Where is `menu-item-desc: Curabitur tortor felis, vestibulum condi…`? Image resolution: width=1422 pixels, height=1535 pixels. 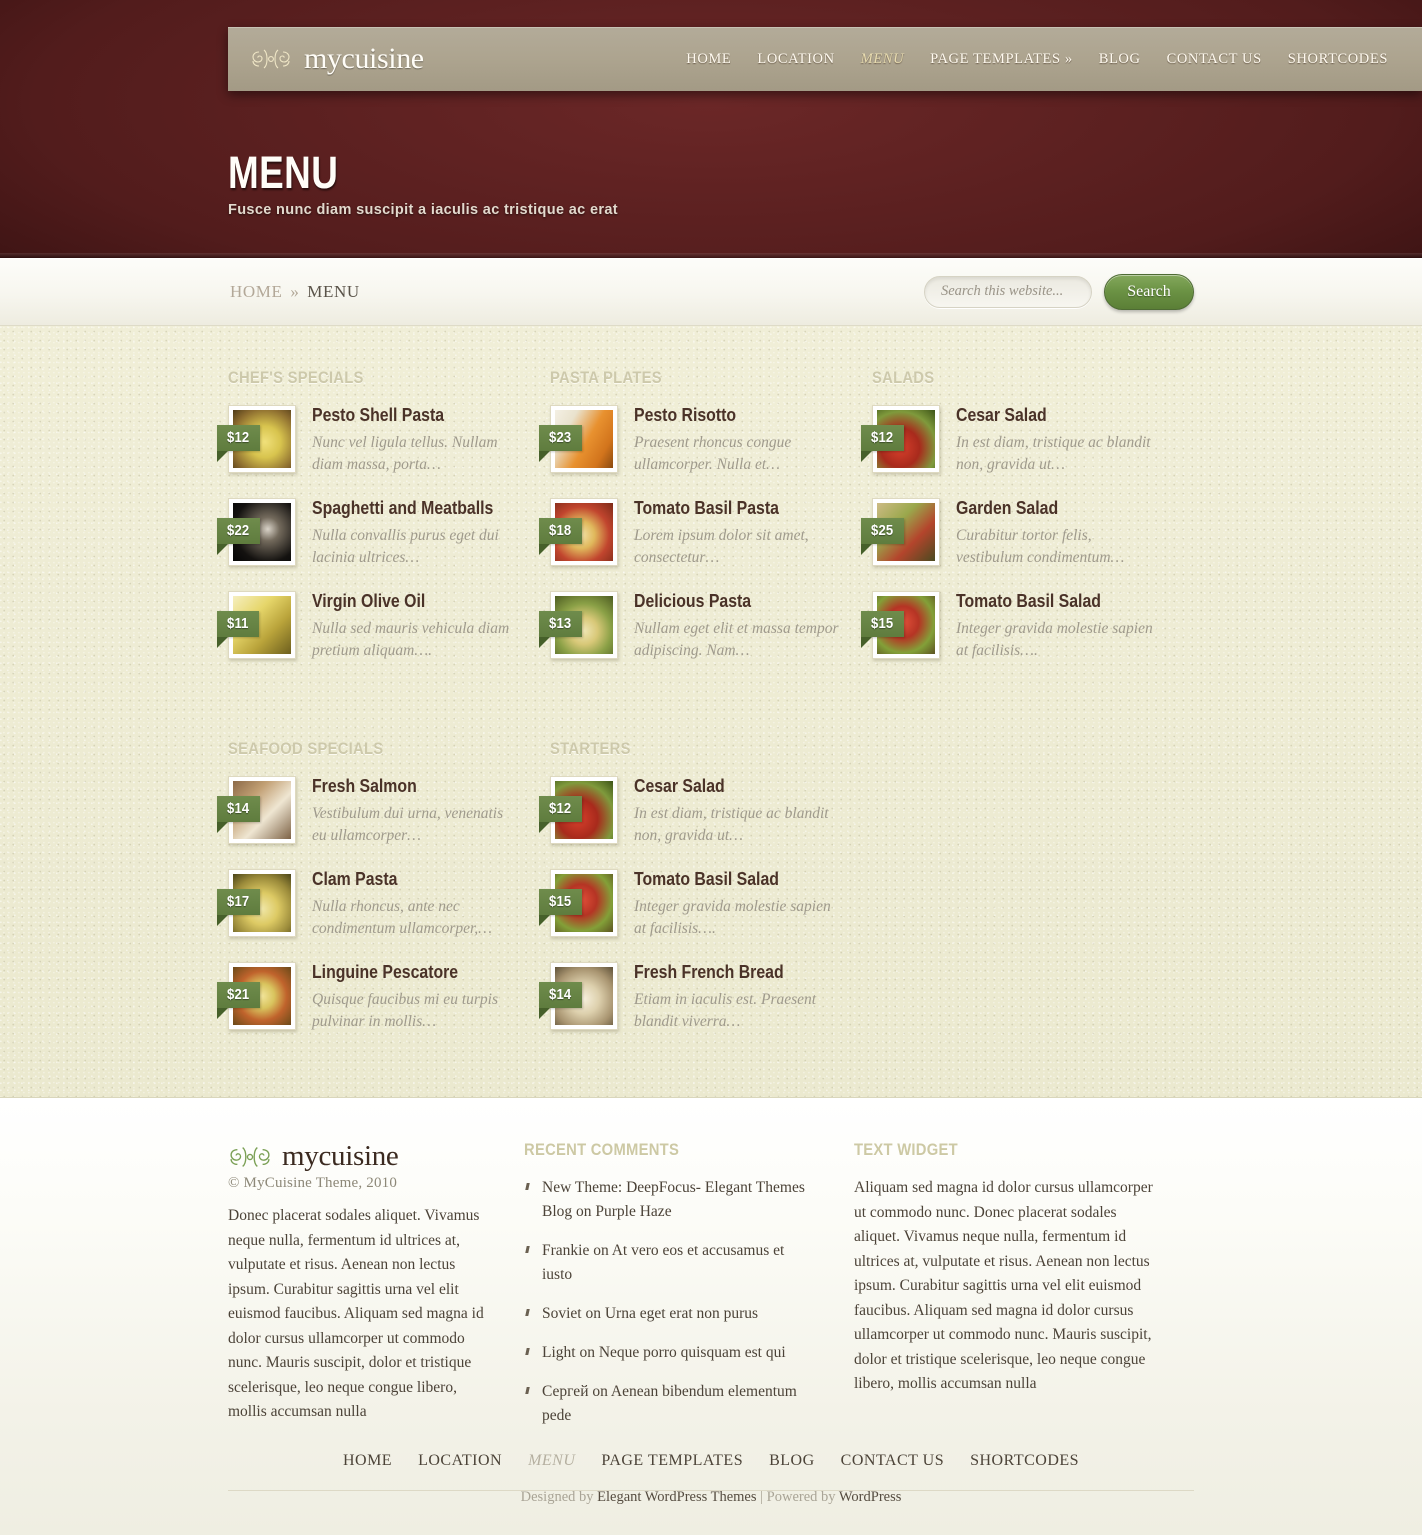
menu-item-desc: Curabitur tortor felis, vestibulum condi… is located at coordinates (1040, 546).